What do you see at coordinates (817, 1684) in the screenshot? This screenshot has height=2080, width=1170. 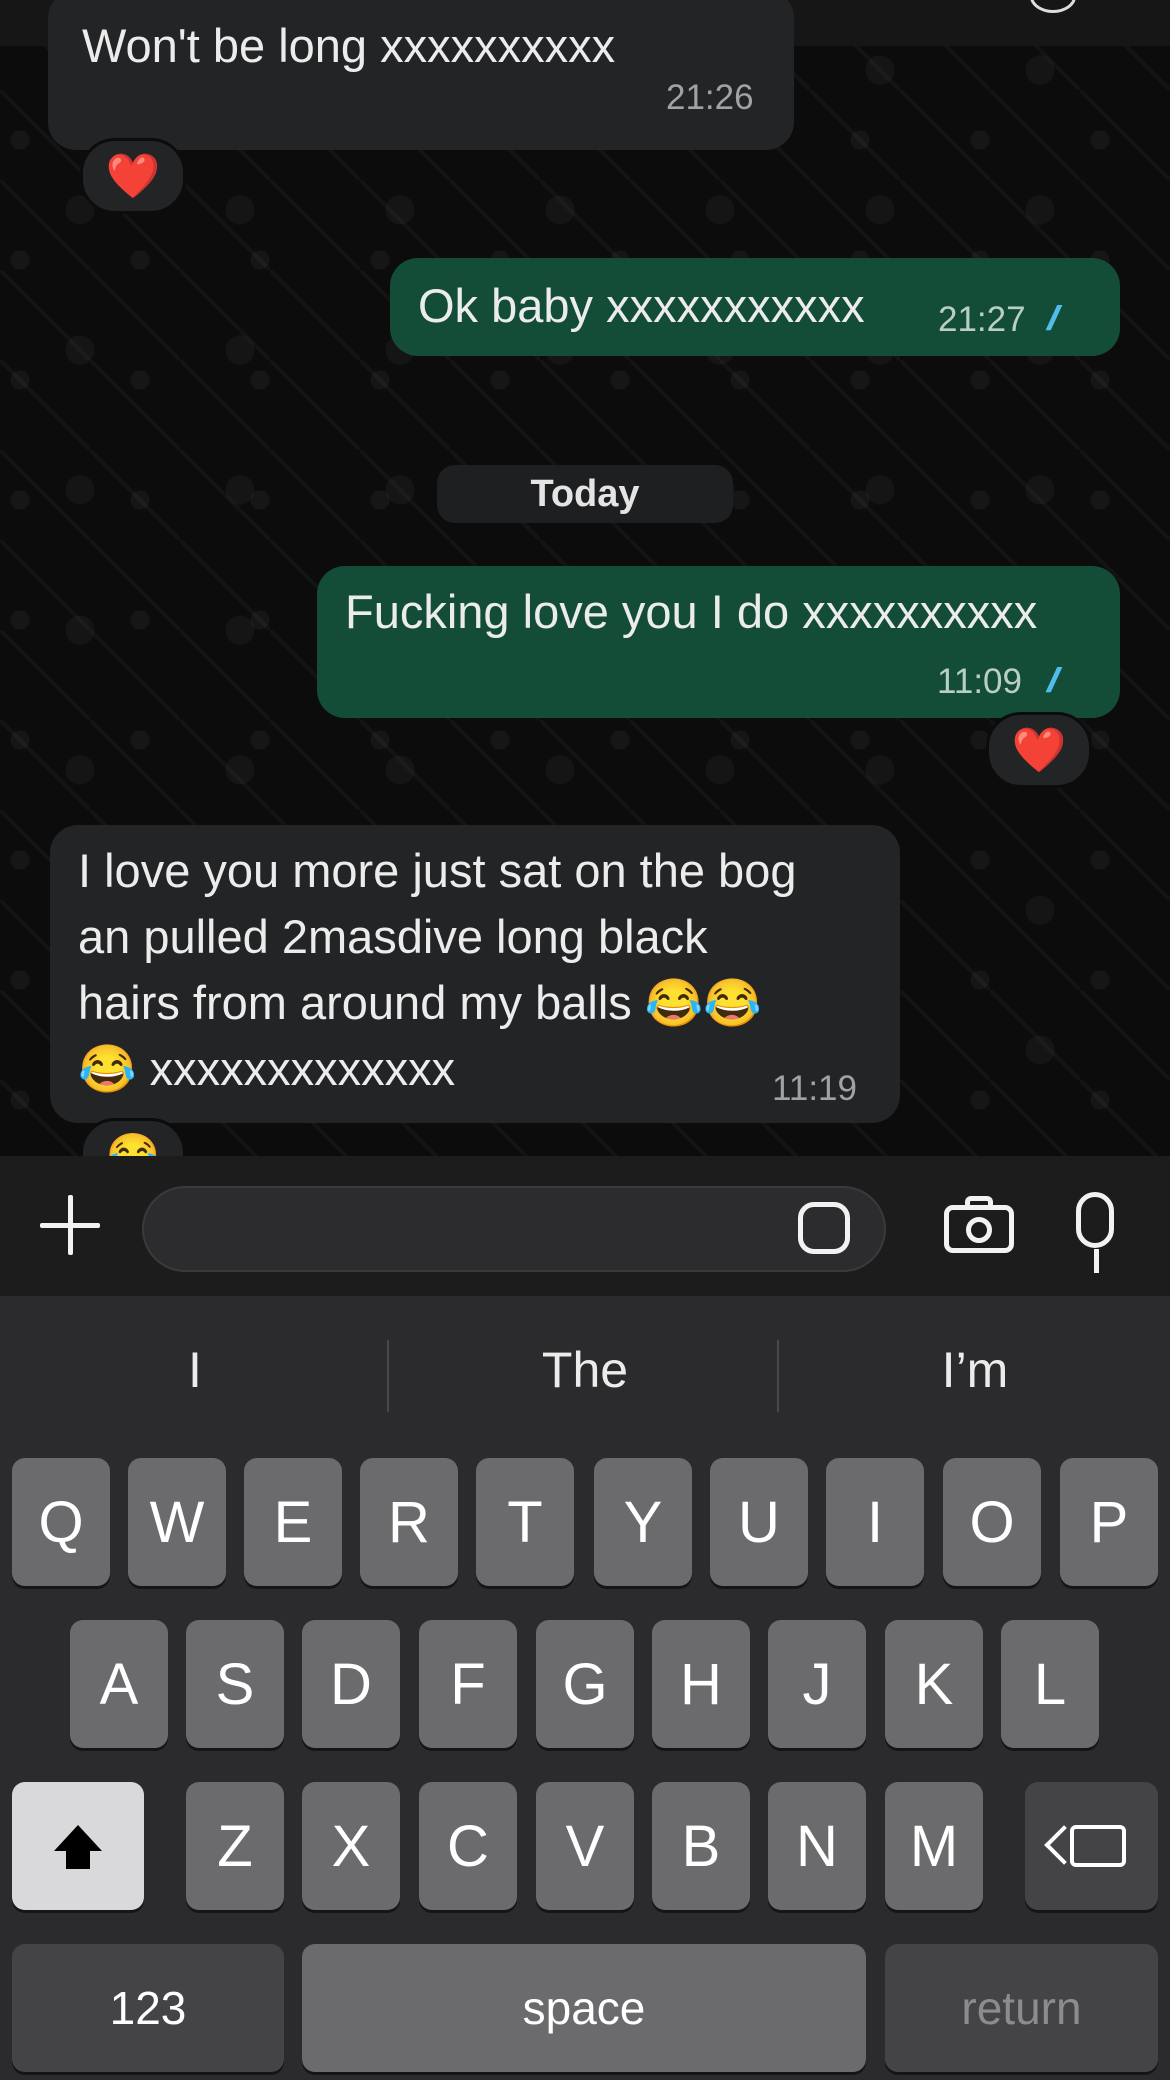 I see `key-j: J` at bounding box center [817, 1684].